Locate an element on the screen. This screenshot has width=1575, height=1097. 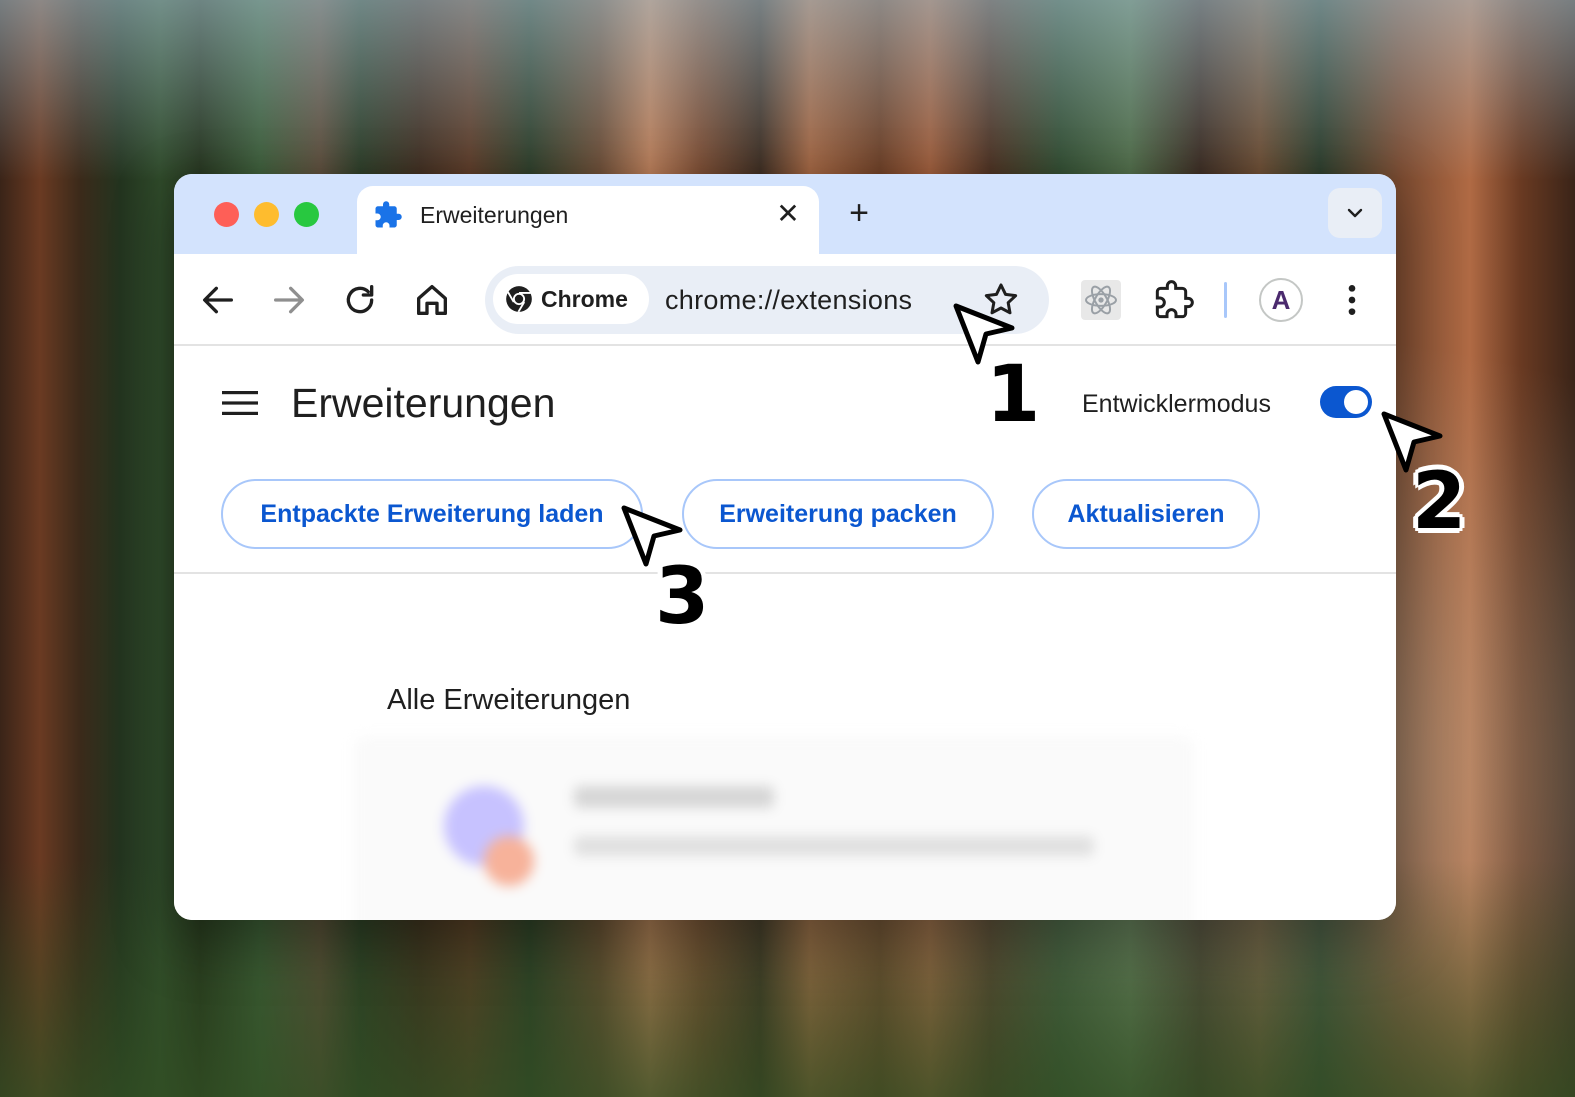
back-arrow-icon is located at coordinates (218, 300).